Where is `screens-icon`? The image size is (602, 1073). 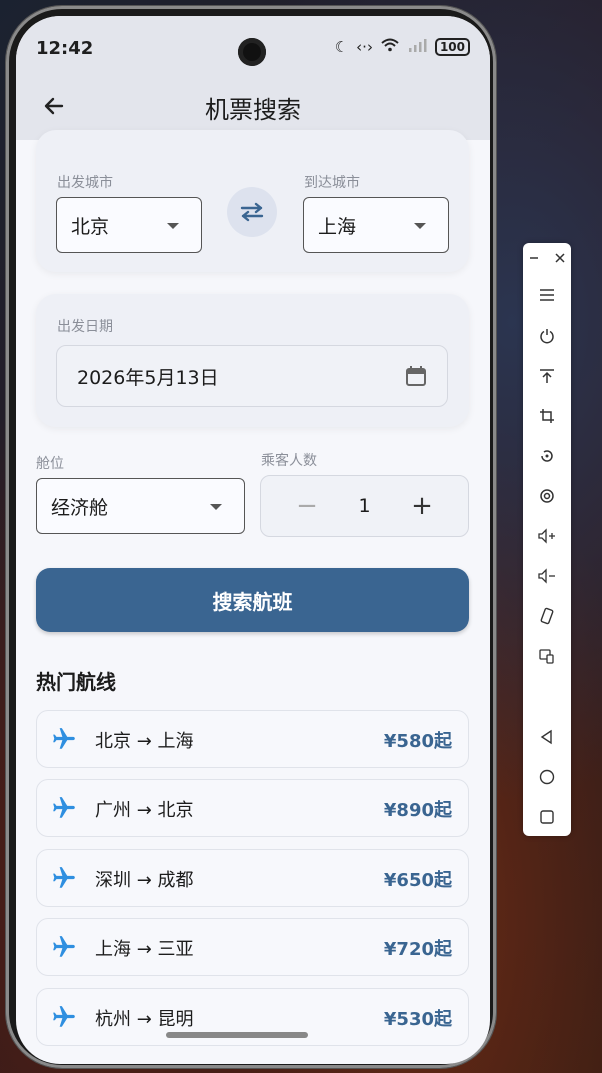 screens-icon is located at coordinates (546, 656).